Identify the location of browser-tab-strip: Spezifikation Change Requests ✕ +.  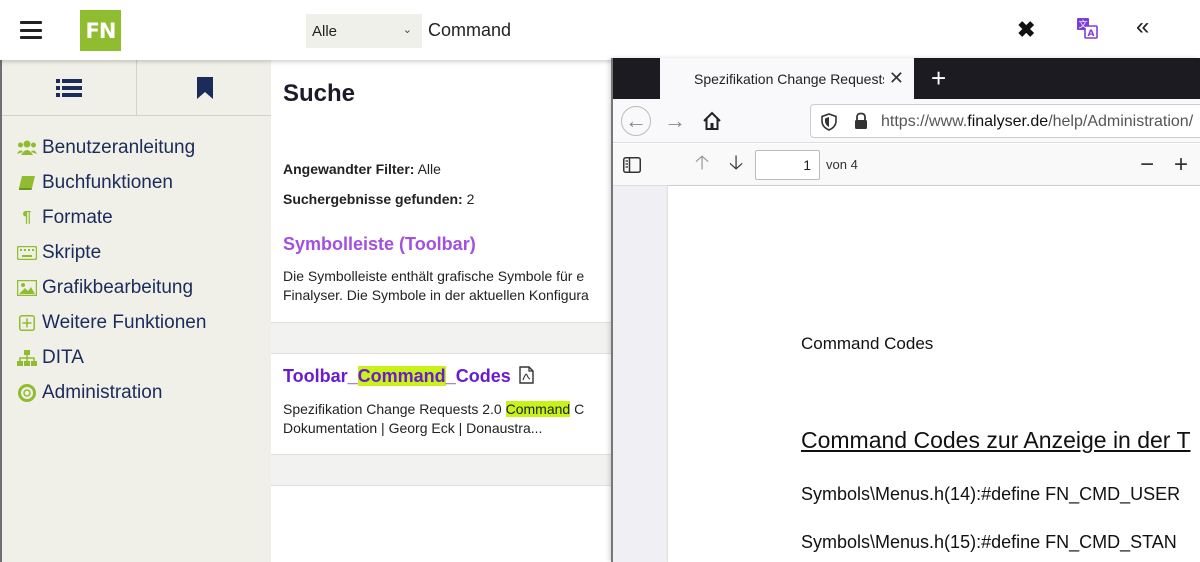
(906, 78).